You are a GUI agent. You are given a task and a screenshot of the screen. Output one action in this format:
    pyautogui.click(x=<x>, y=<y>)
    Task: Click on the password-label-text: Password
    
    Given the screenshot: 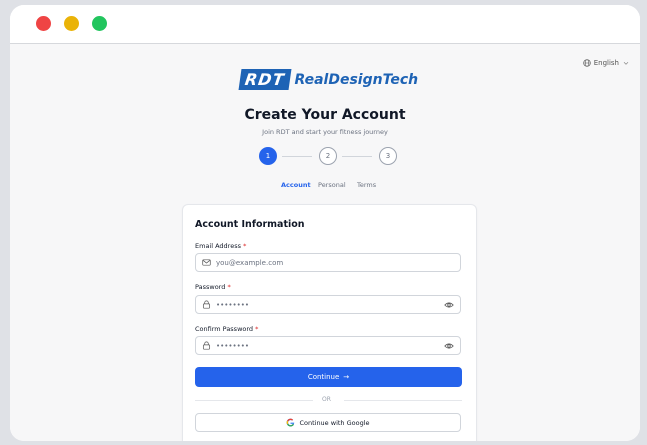 What is the action you would take?
    pyautogui.click(x=210, y=287)
    